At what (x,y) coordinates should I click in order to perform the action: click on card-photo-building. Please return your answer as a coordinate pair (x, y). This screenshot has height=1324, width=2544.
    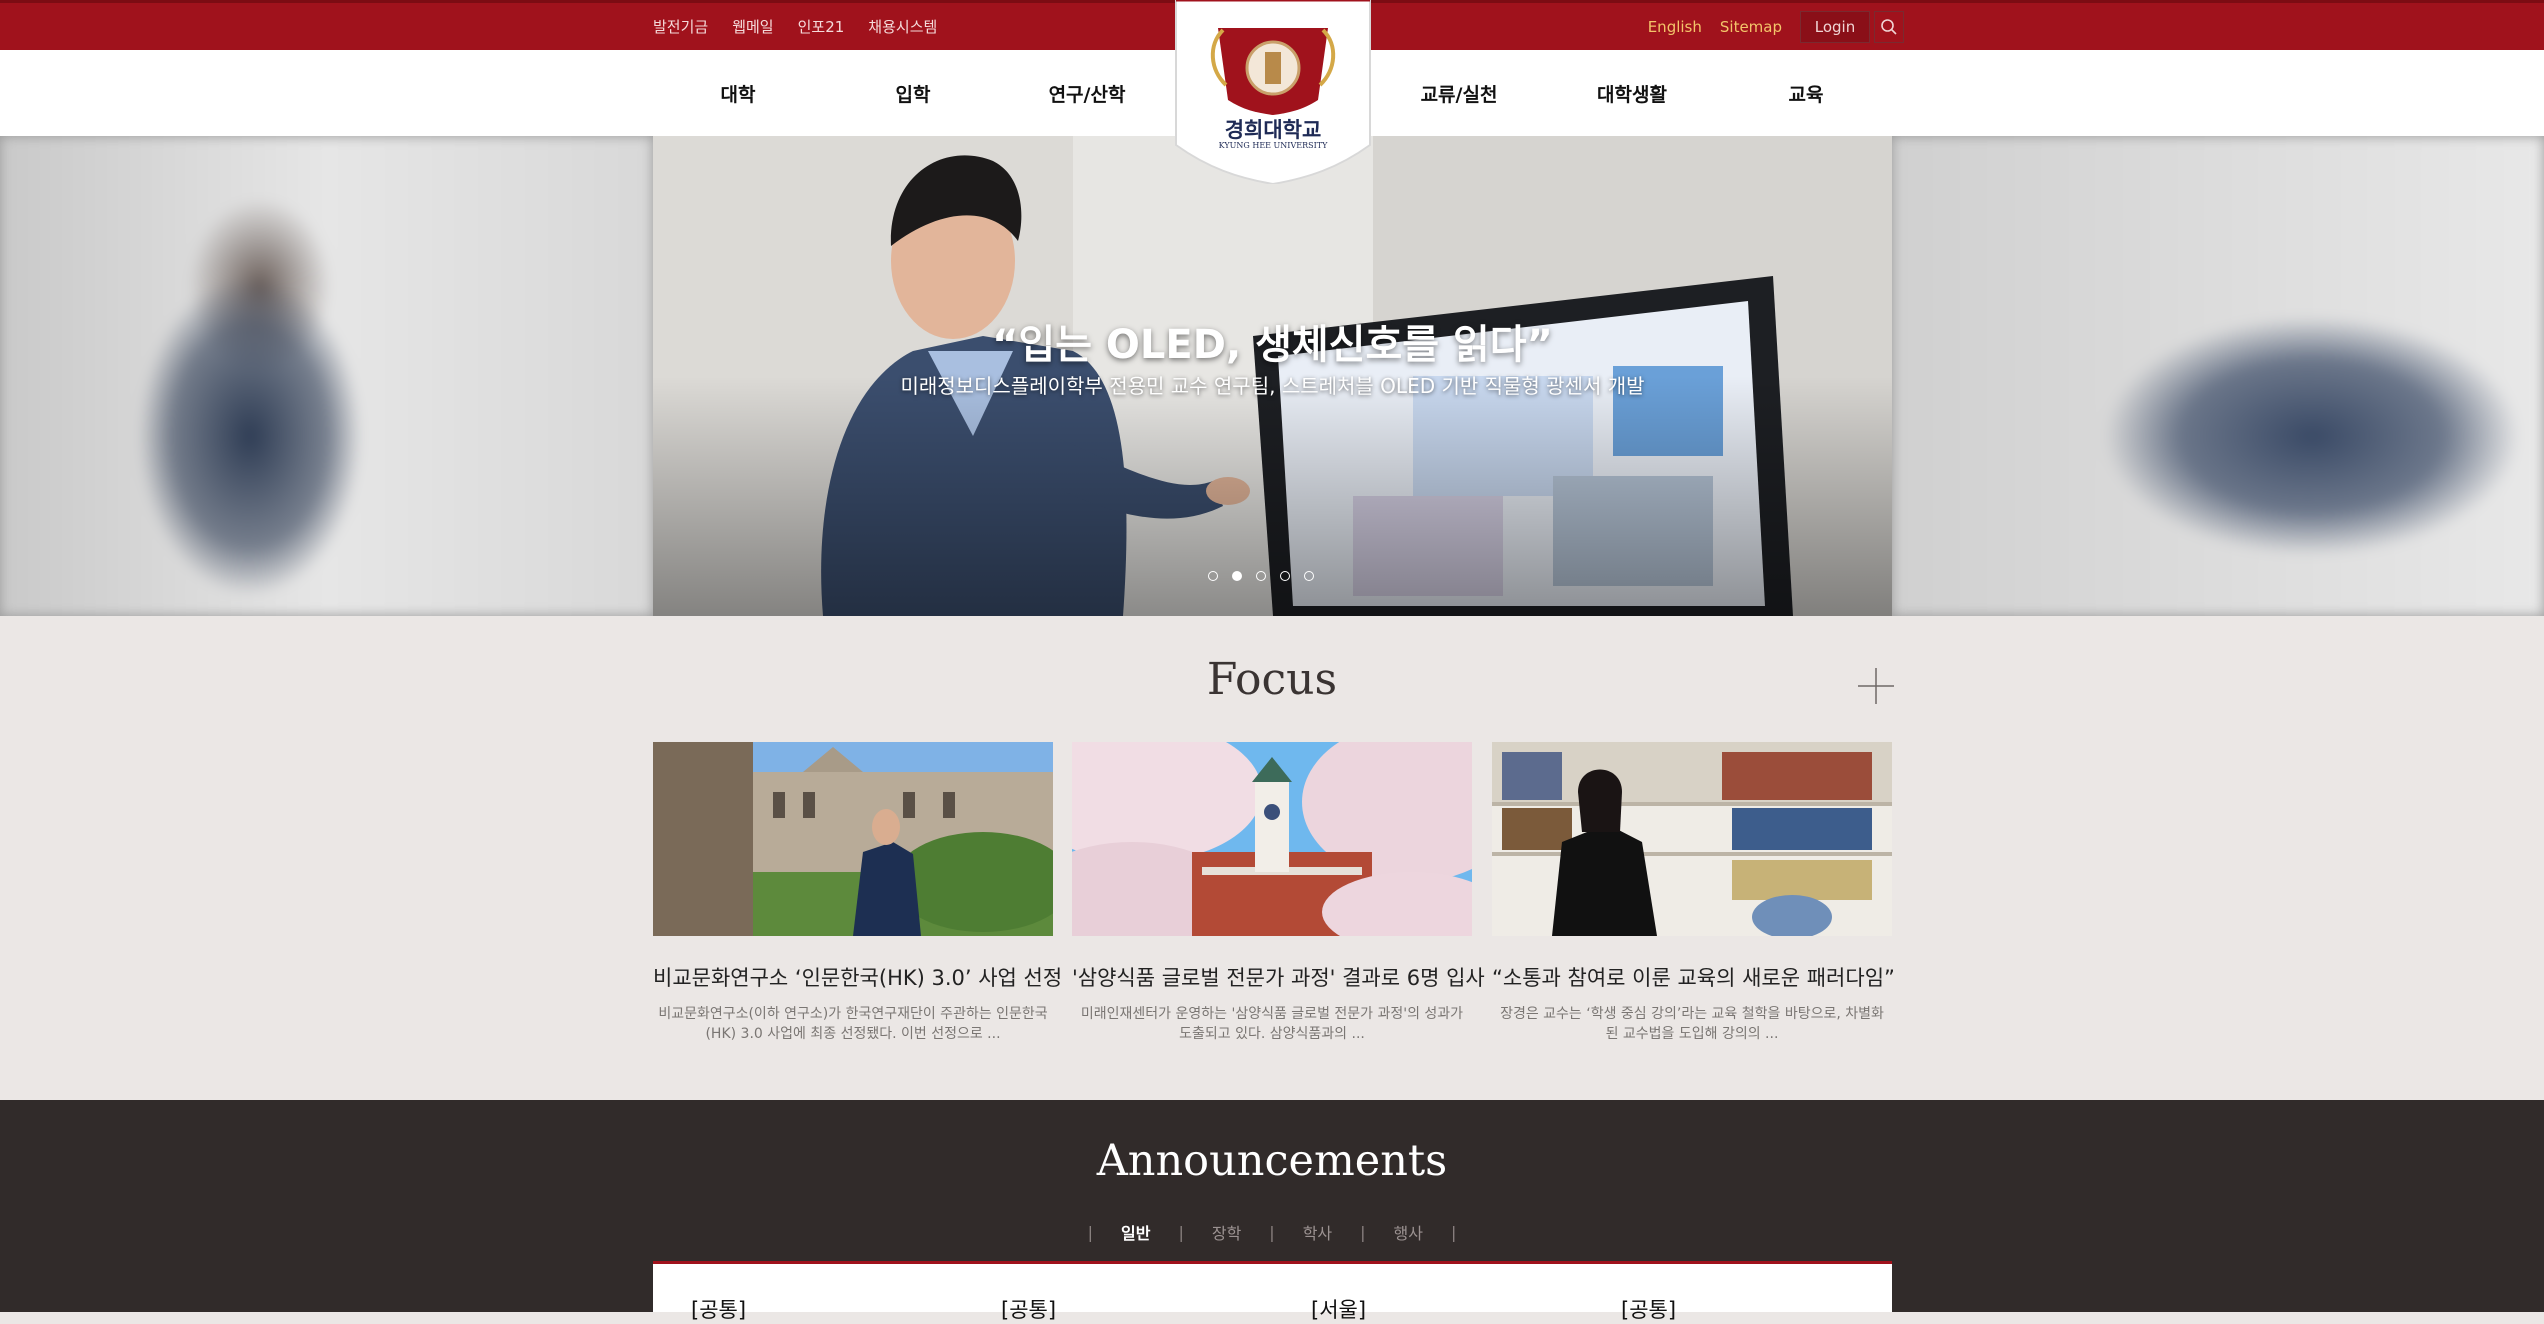
    Looking at the image, I should click on (853, 839).